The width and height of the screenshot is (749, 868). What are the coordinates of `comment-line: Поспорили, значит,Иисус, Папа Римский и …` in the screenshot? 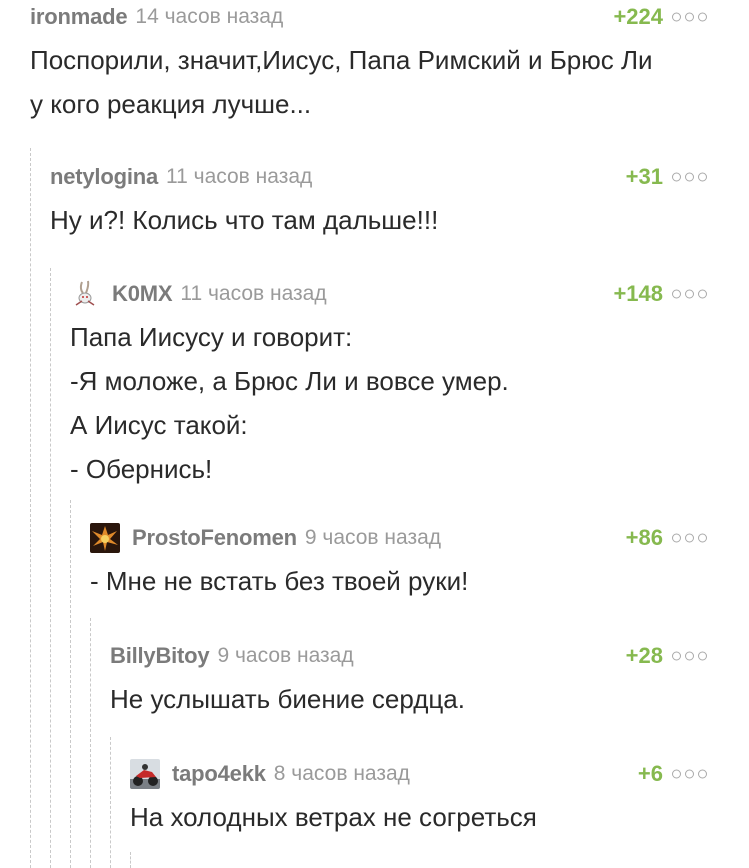 It's located at (341, 60).